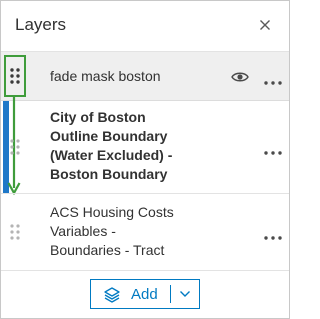 Image resolution: width=320 pixels, height=319 pixels. What do you see at coordinates (240, 77) in the screenshot?
I see `eye-icon` at bounding box center [240, 77].